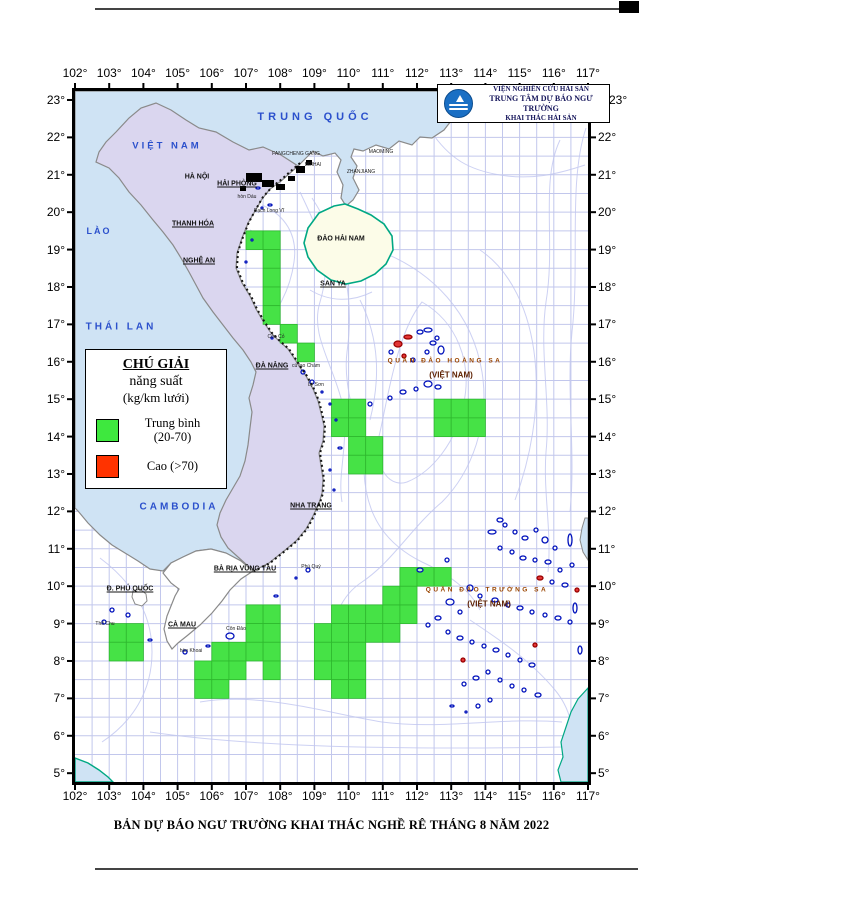  Describe the element at coordinates (161, 430) in the screenshot. I see `legend-item-medium: Trung bình (20-70)` at that location.